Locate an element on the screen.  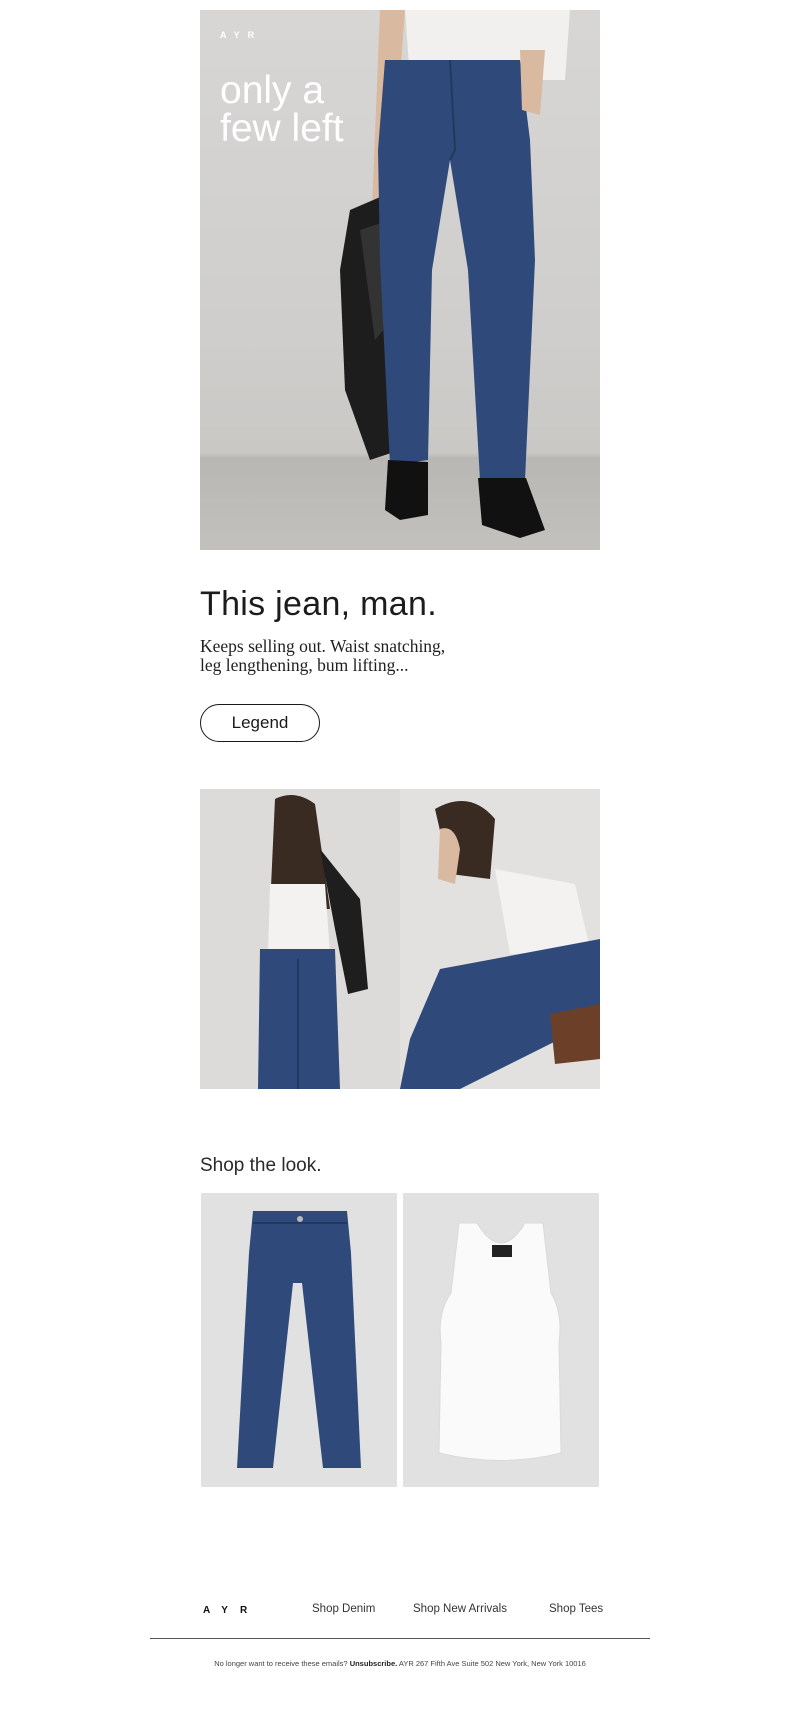
footer-divider is located at coordinates (400, 1638).